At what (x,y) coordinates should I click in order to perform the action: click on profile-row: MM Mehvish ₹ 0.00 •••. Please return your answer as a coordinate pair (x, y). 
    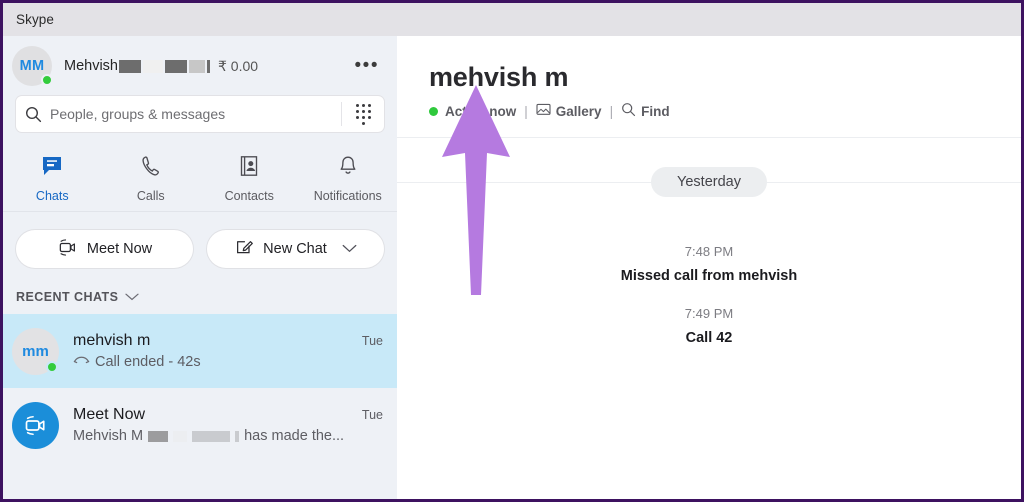
    Looking at the image, I should click on (200, 66).